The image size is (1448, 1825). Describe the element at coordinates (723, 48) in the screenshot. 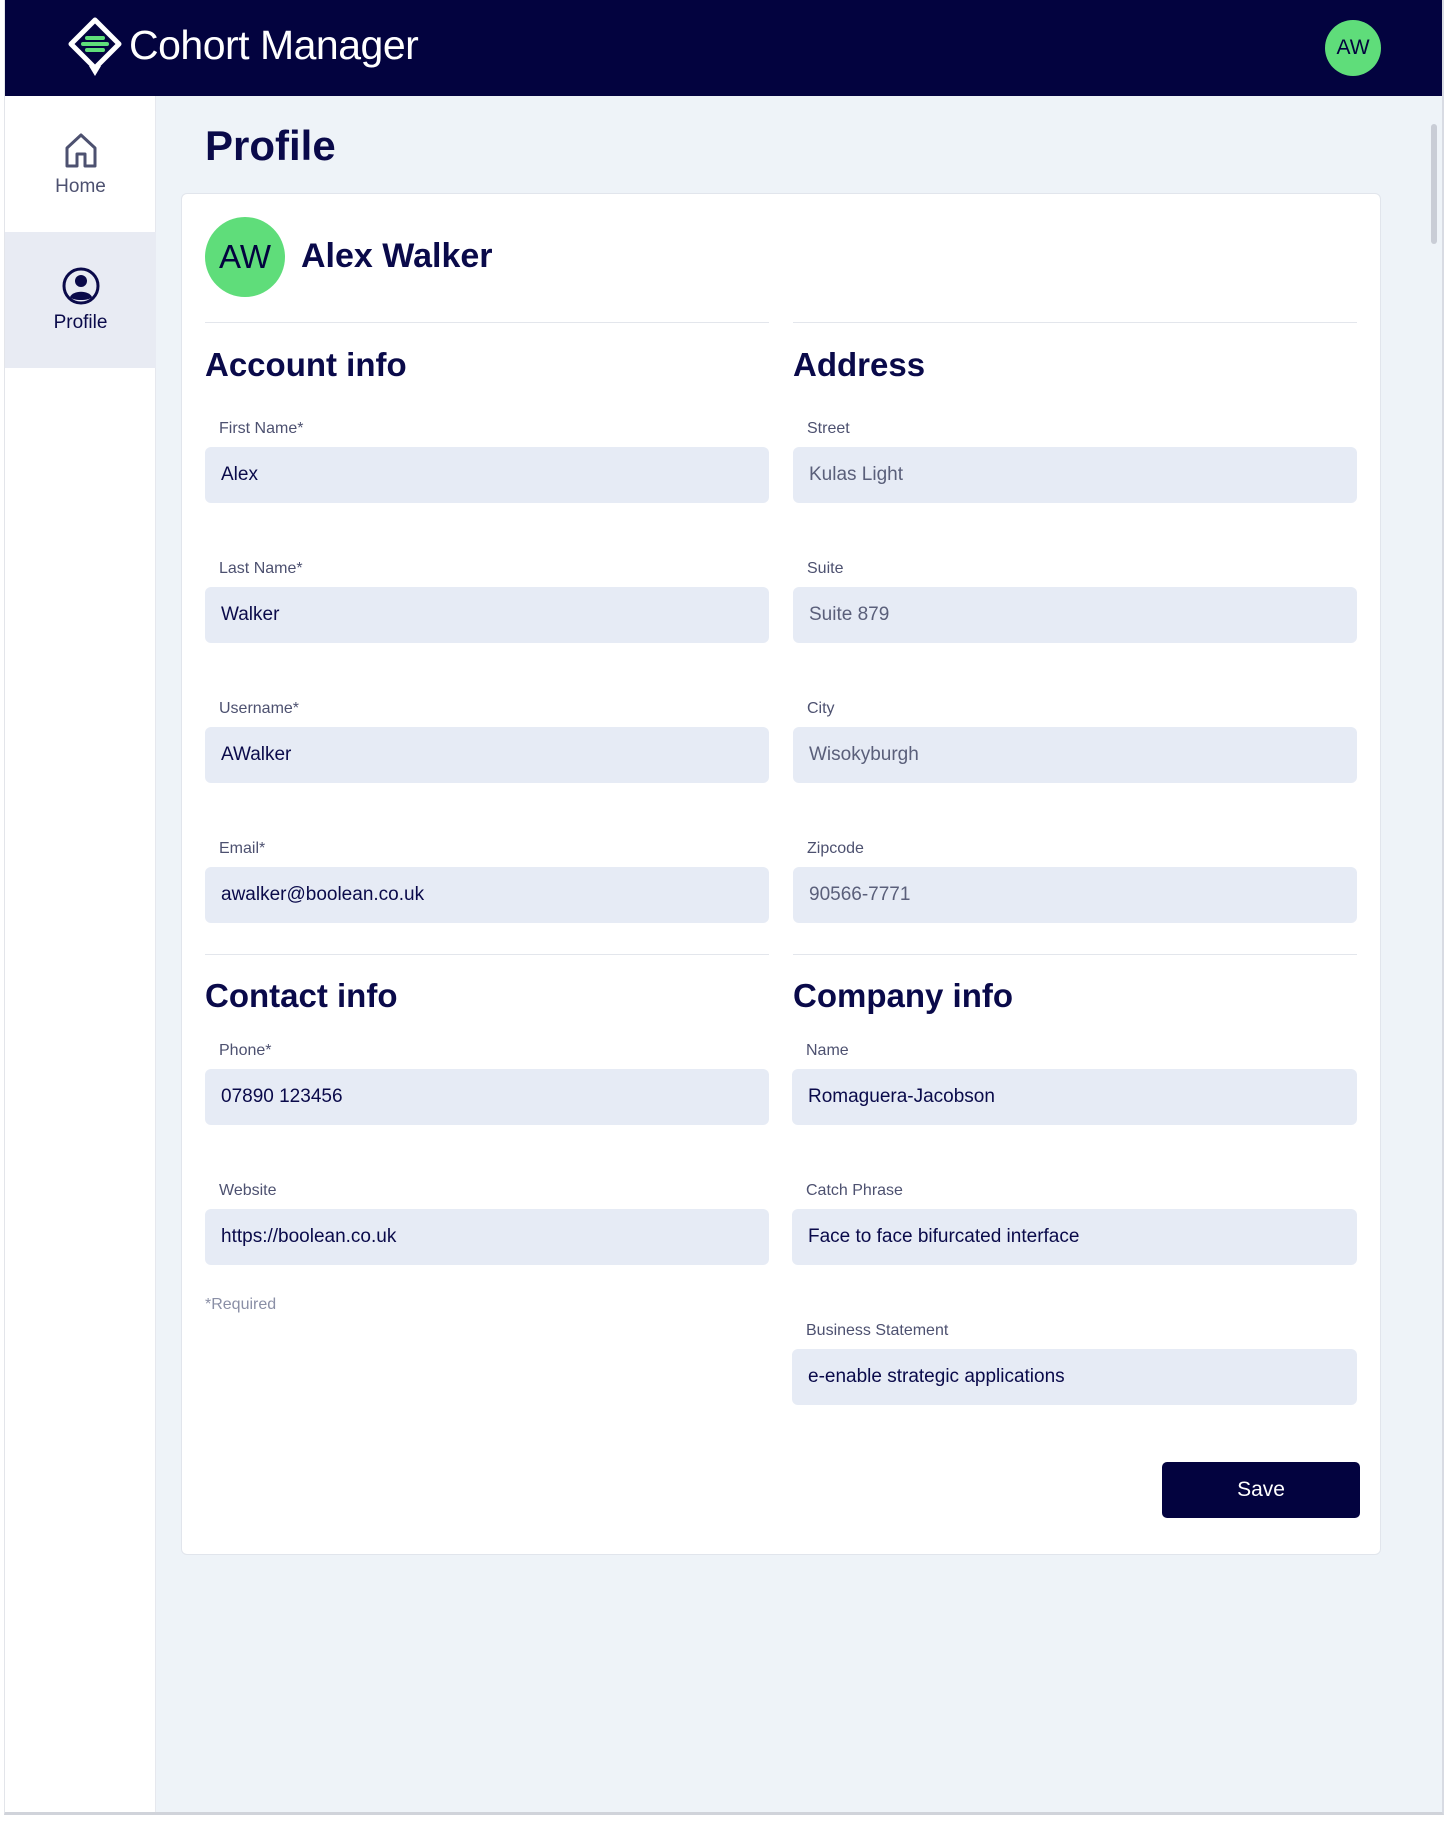

I see `top-header: Cohort Manager AW` at that location.